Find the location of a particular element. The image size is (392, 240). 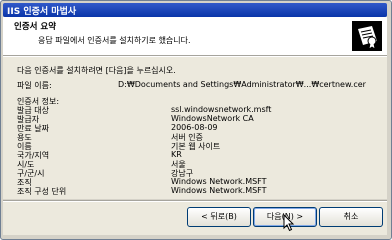

title-bar: IIS 인증서 마법사 is located at coordinates (195, 10).